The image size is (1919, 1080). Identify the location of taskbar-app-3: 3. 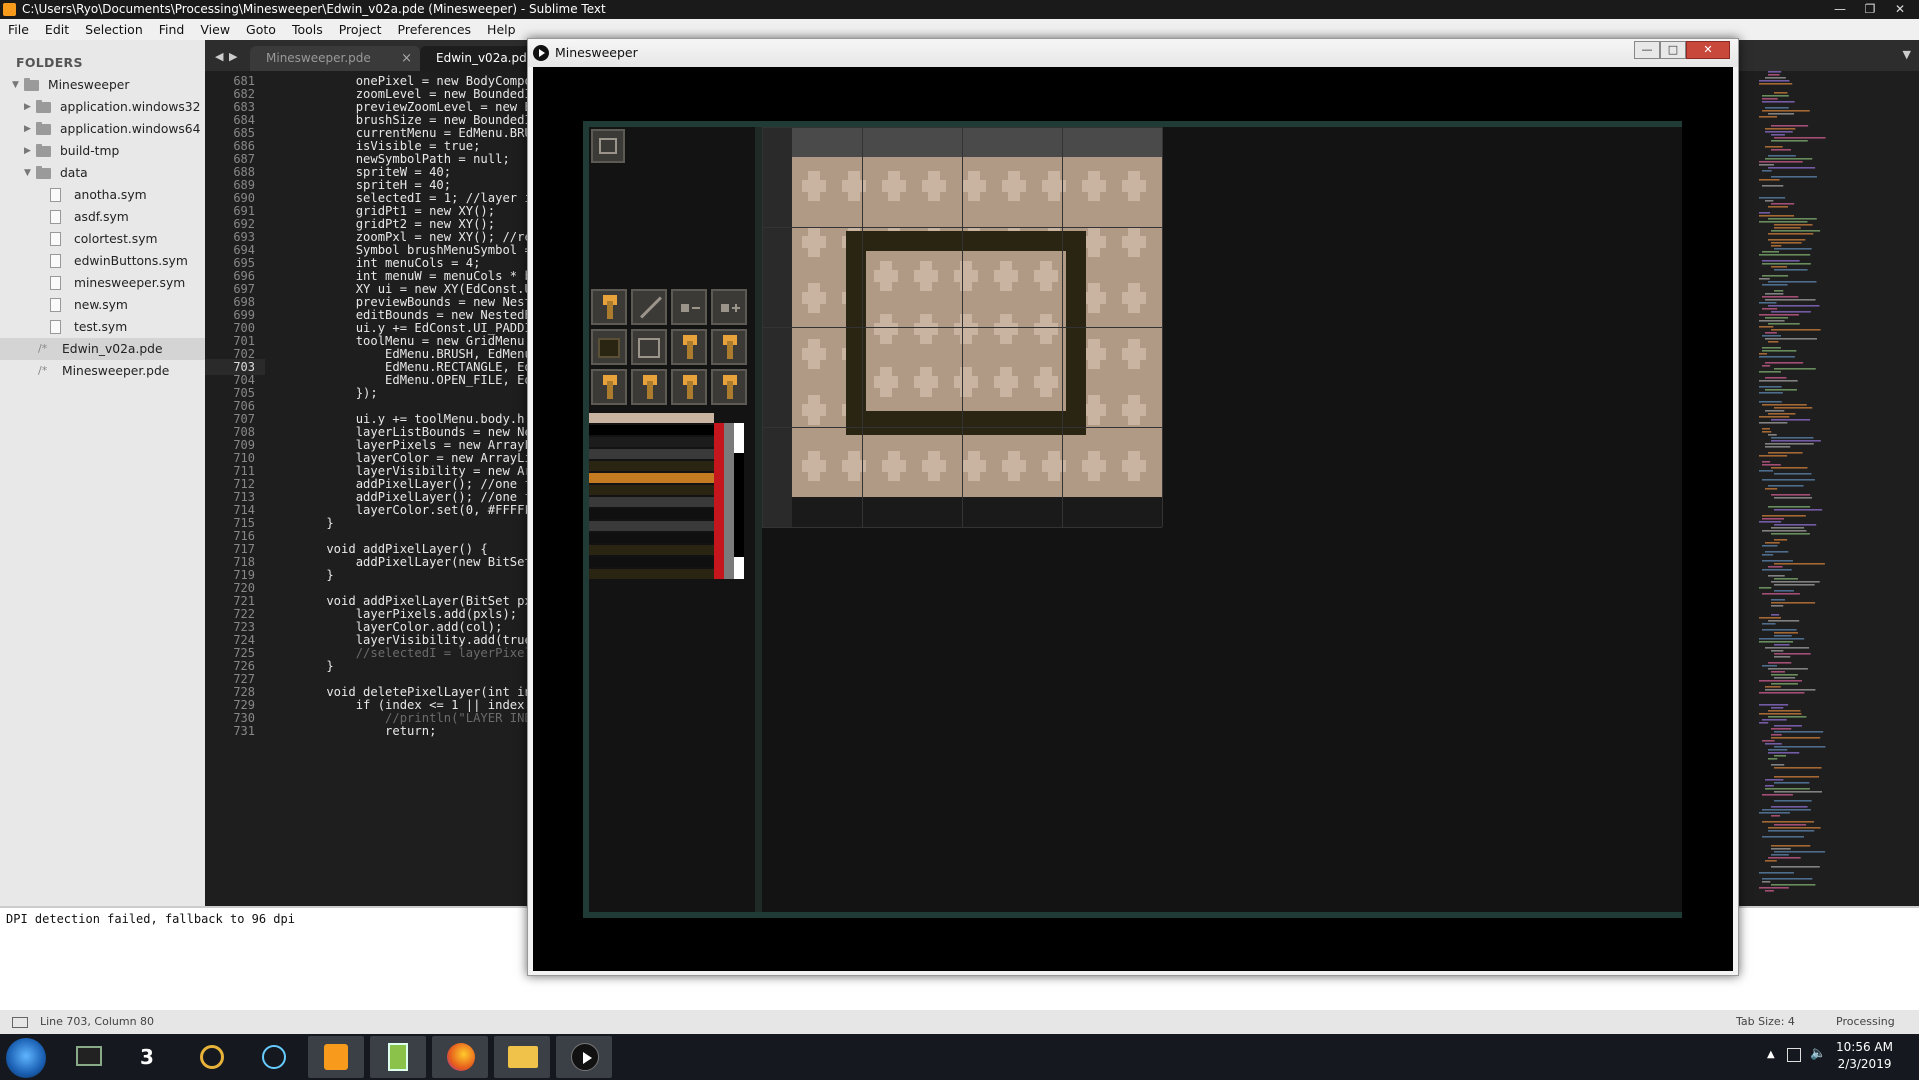
(150, 1057).